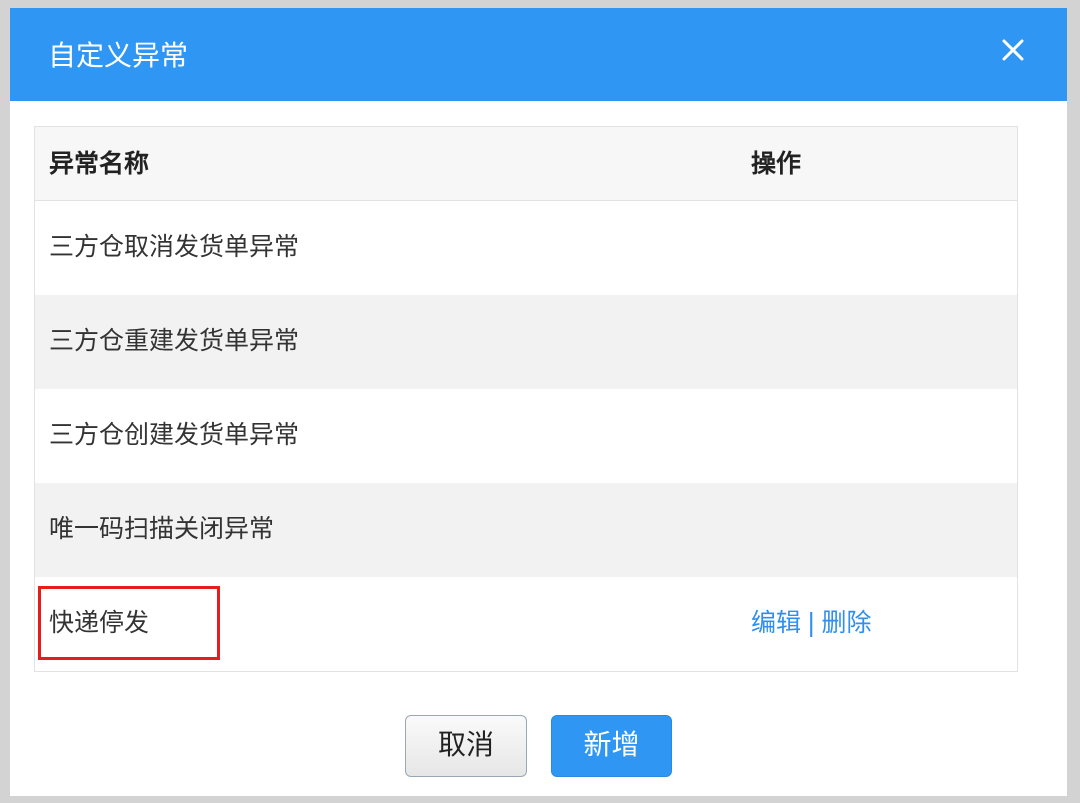 Image resolution: width=1080 pixels, height=803 pixels. I want to click on exception-name: 三方仓重建发货单异常, so click(174, 340).